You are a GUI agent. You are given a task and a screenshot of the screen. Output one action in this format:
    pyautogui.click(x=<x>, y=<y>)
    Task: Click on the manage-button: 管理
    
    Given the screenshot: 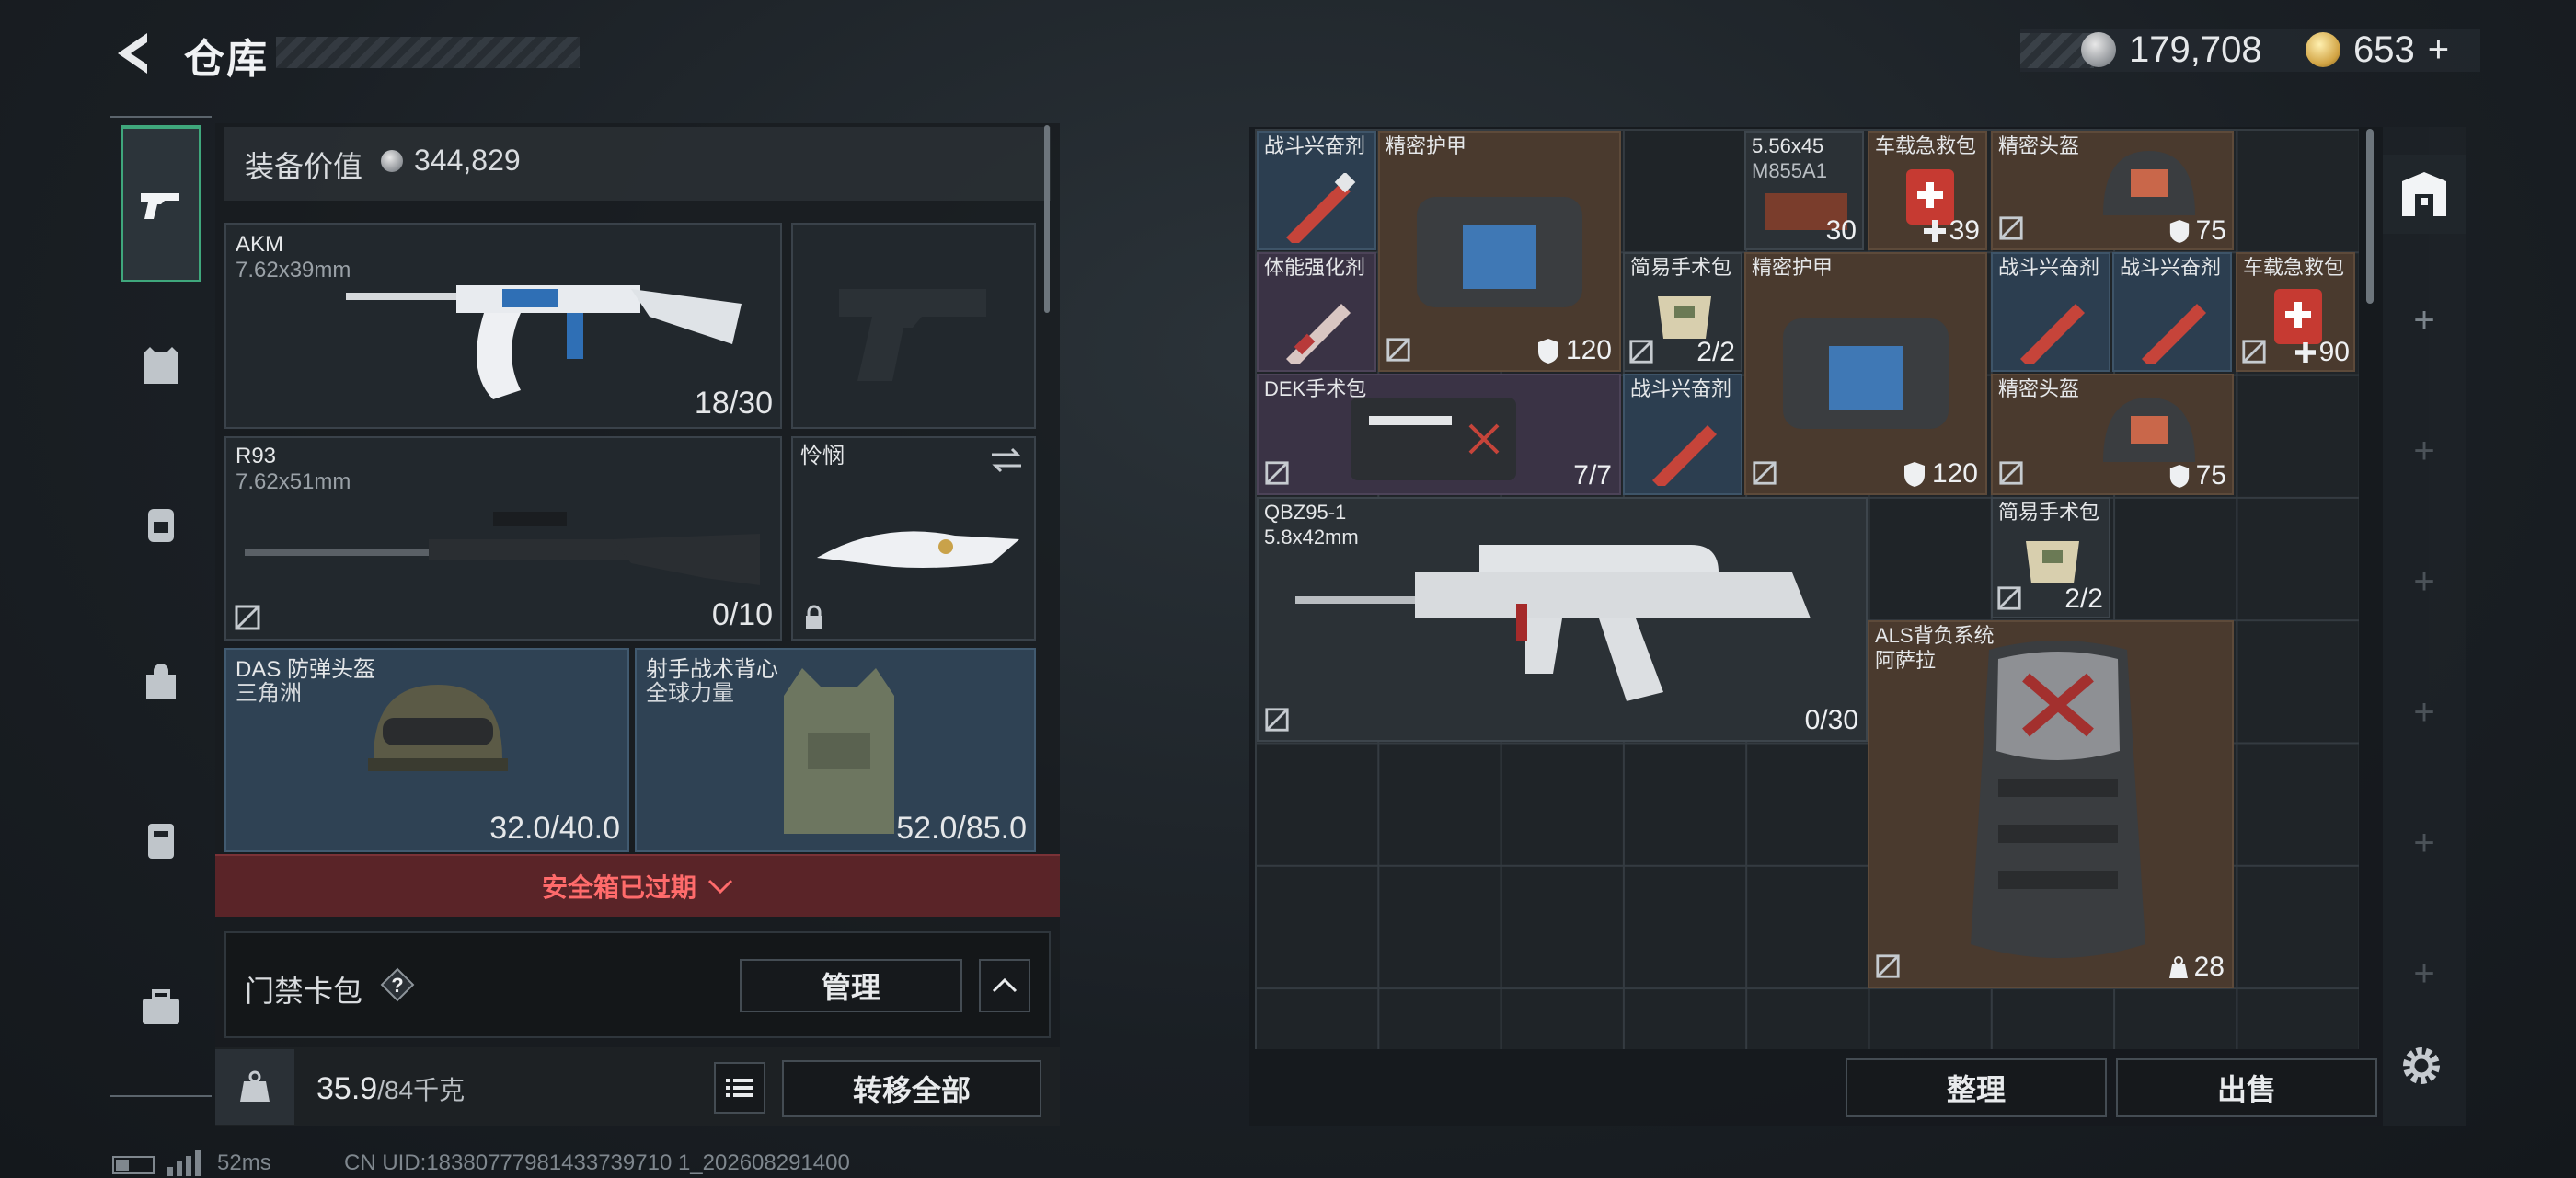 What is the action you would take?
    pyautogui.click(x=851, y=985)
    